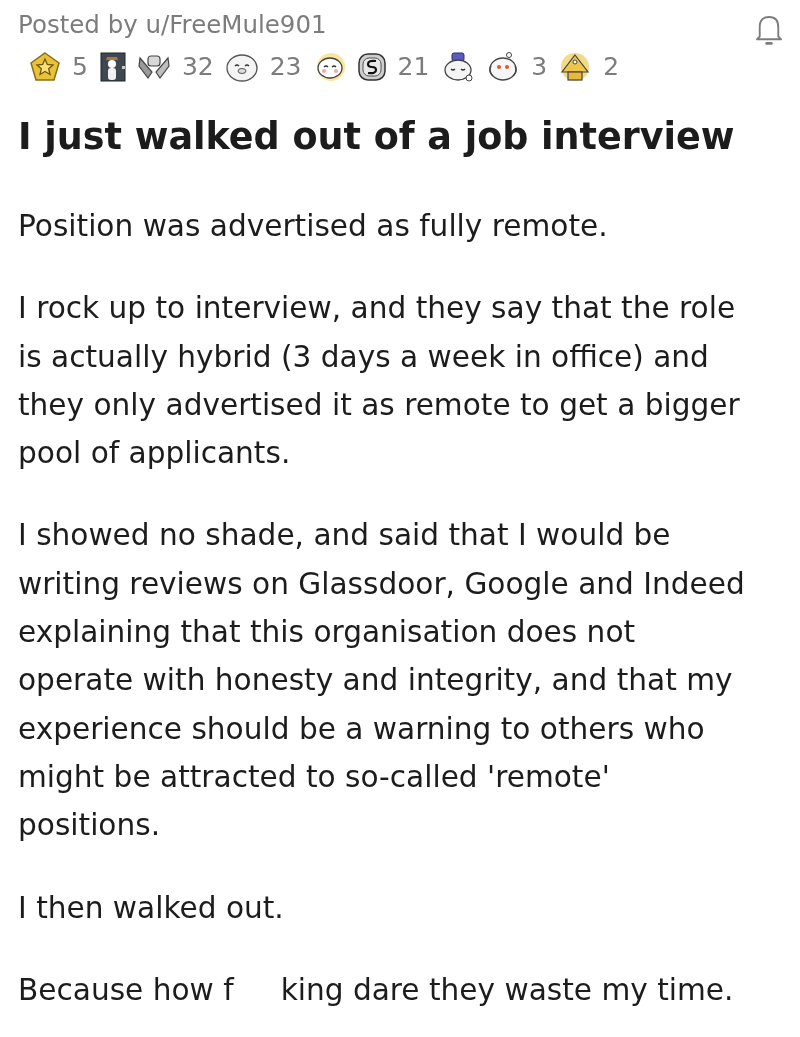 This screenshot has width=800, height=1037. What do you see at coordinates (413, 67) in the screenshot?
I see `award-count: 21` at bounding box center [413, 67].